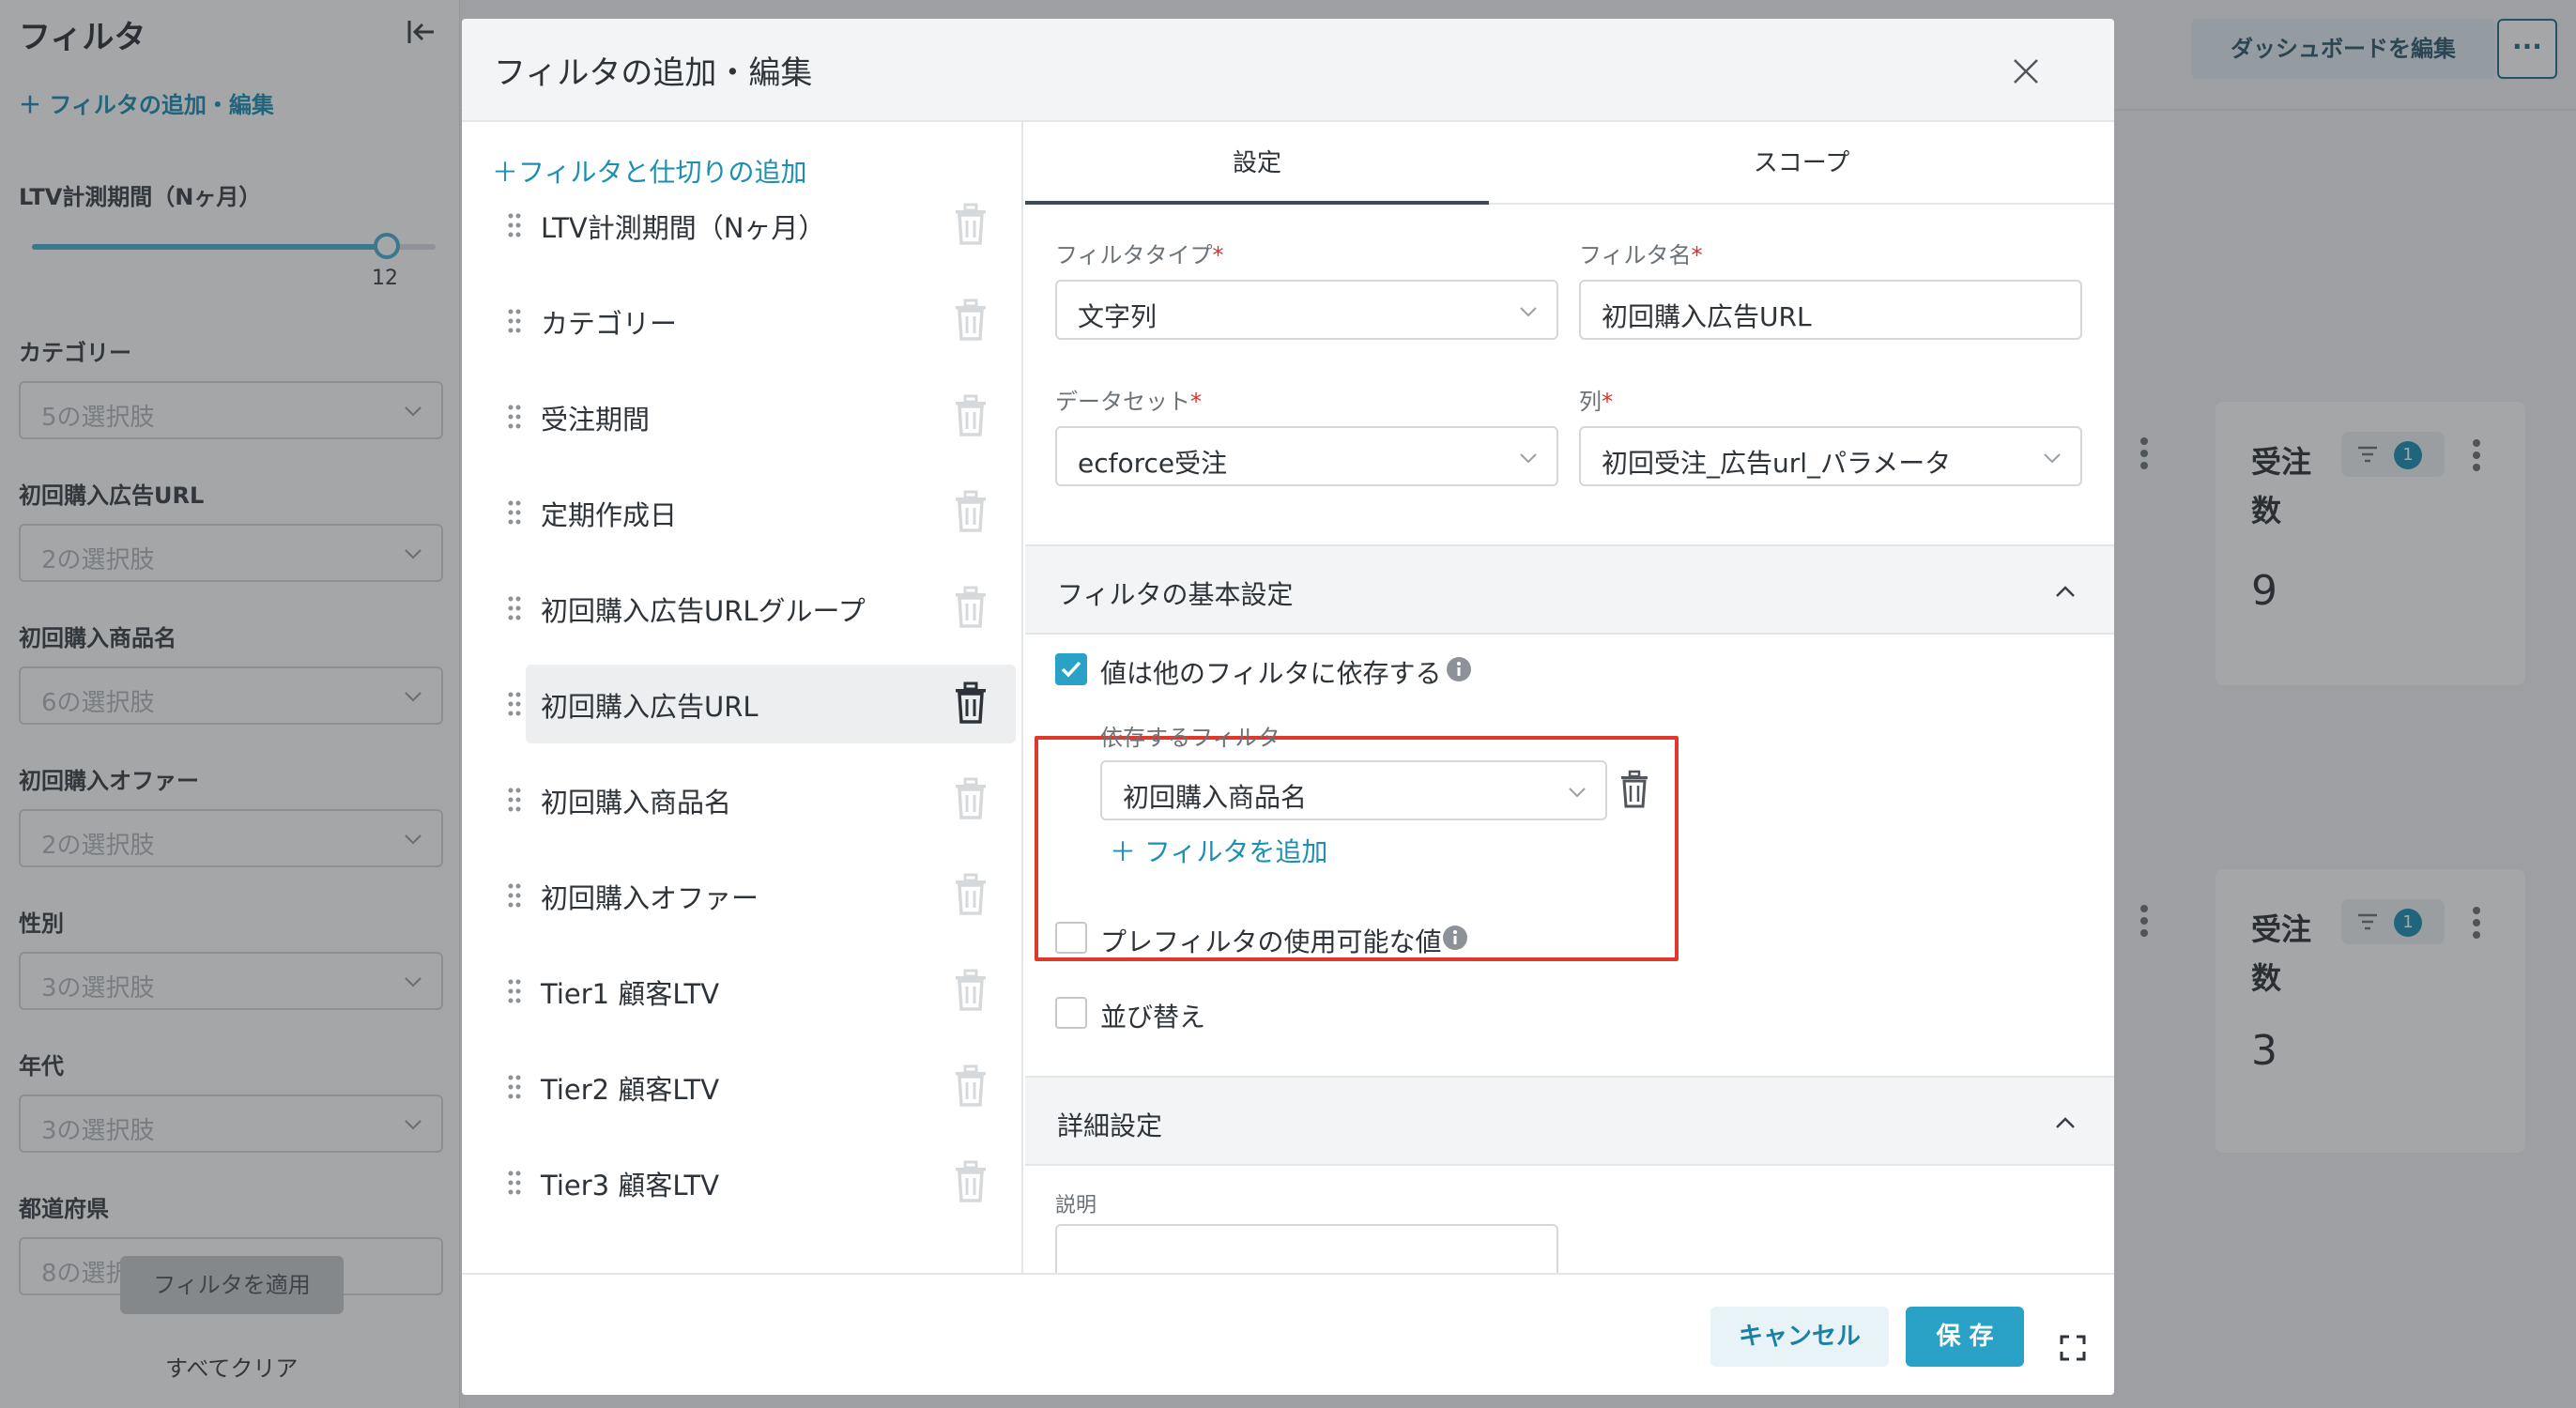 This screenshot has height=1408, width=2576. I want to click on filter-list-item: 受注期間, so click(762, 417).